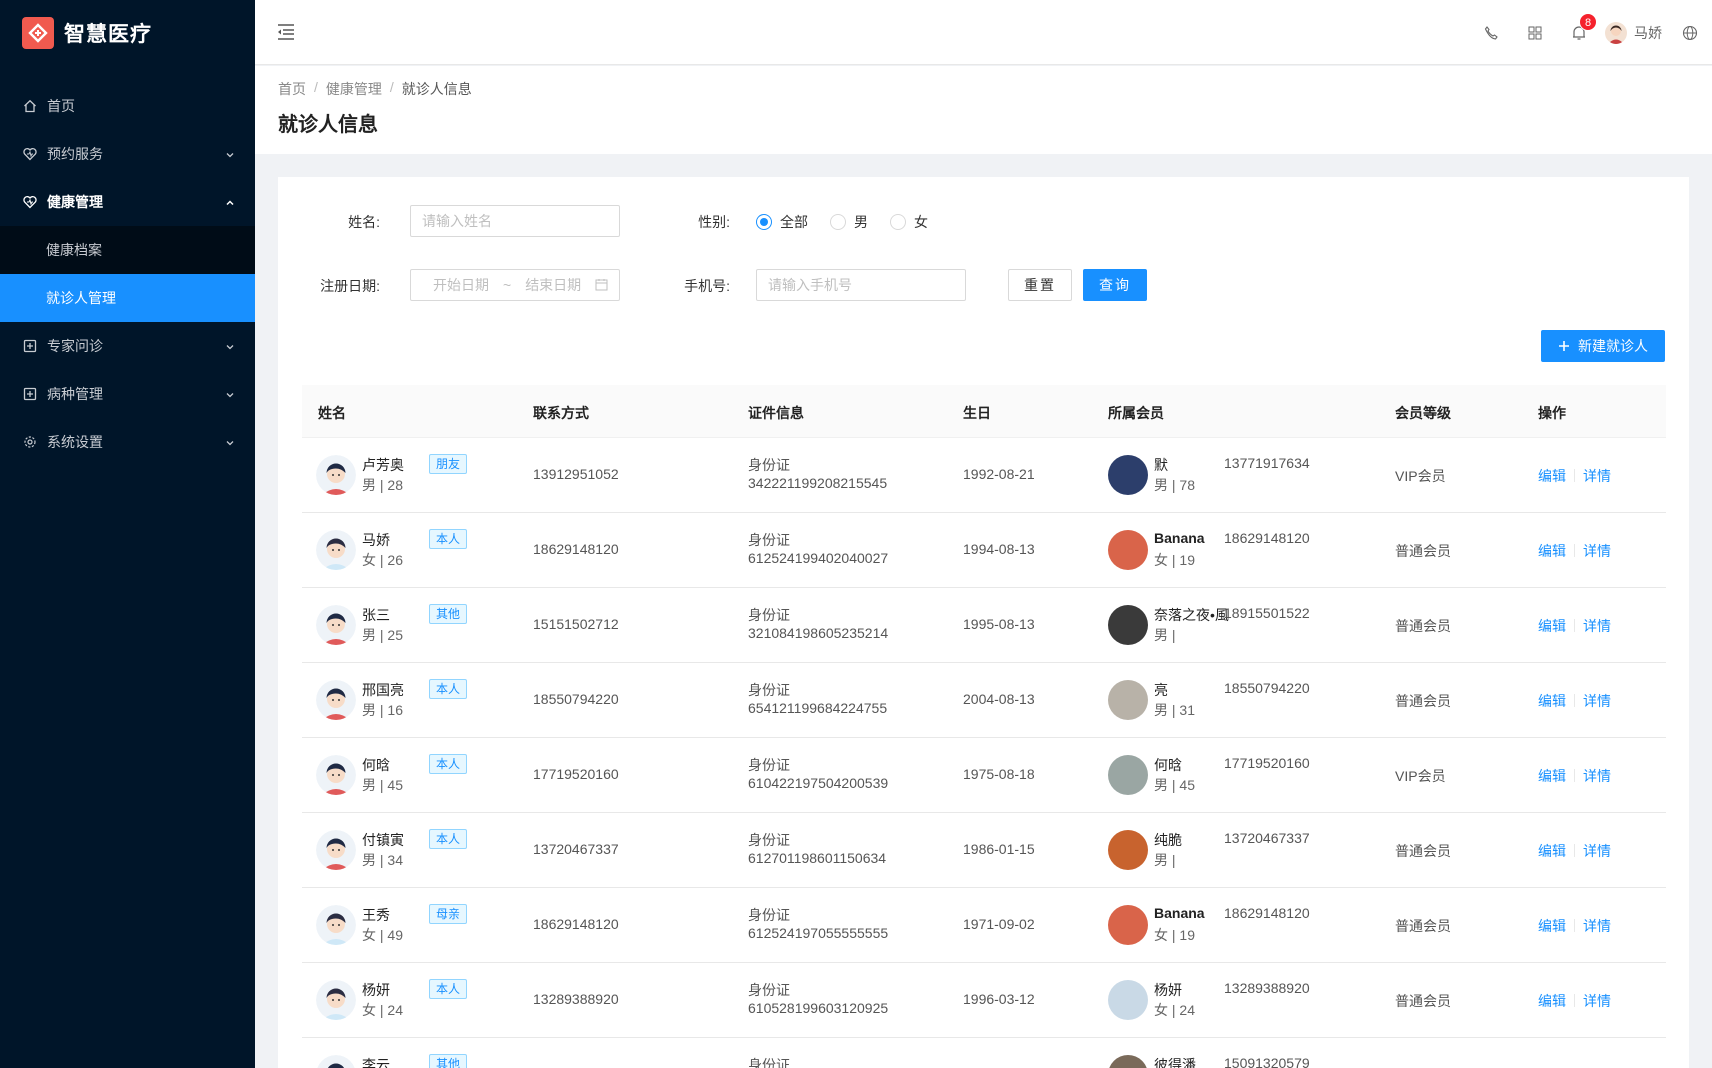 This screenshot has width=1712, height=1068. Describe the element at coordinates (127, 250) in the screenshot. I see `sidebar-item-health-records: 健康档案` at that location.